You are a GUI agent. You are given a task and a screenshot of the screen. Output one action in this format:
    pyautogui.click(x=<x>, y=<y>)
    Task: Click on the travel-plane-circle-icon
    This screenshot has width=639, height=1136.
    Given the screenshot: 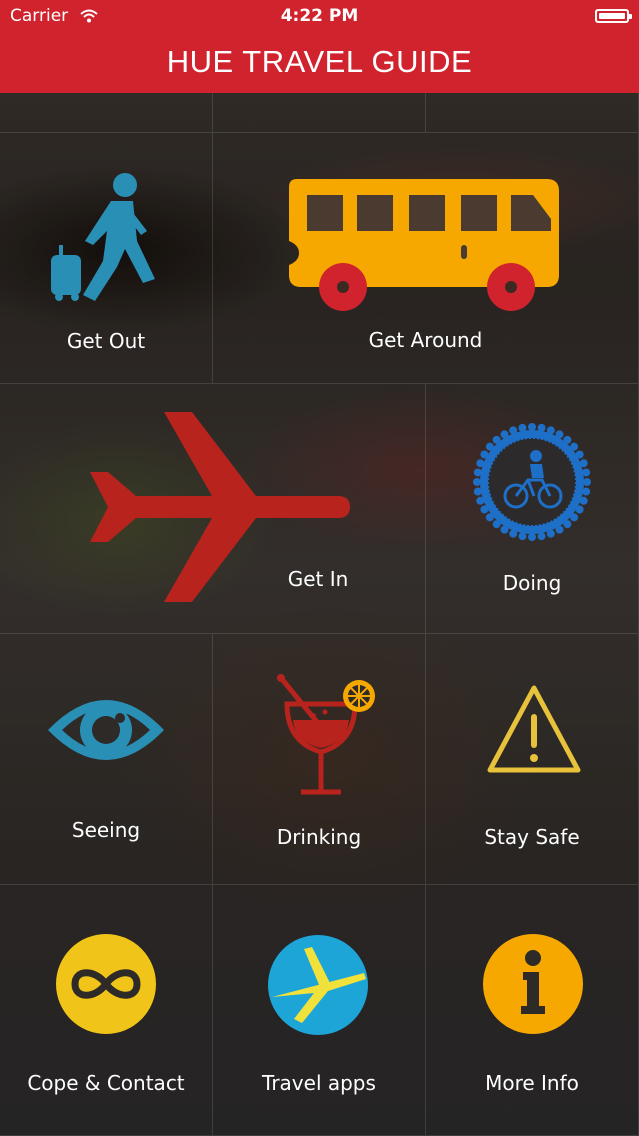 What is the action you would take?
    pyautogui.click(x=318, y=987)
    